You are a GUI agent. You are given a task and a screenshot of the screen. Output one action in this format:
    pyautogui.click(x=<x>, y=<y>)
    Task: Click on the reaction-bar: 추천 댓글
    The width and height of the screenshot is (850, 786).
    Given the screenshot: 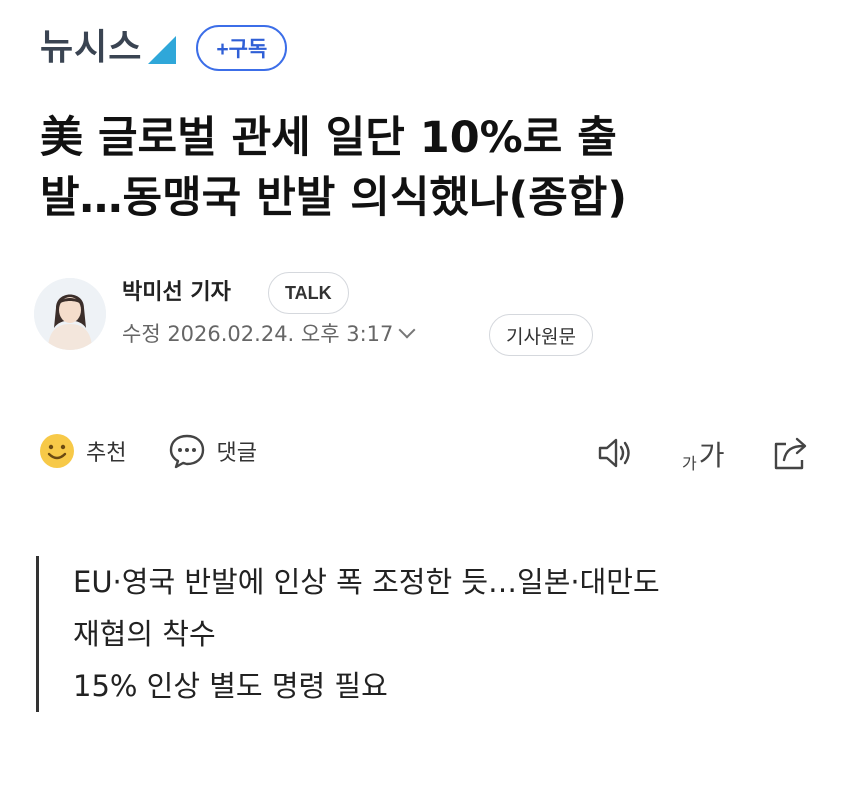 What is the action you would take?
    pyautogui.click(x=168, y=451)
    